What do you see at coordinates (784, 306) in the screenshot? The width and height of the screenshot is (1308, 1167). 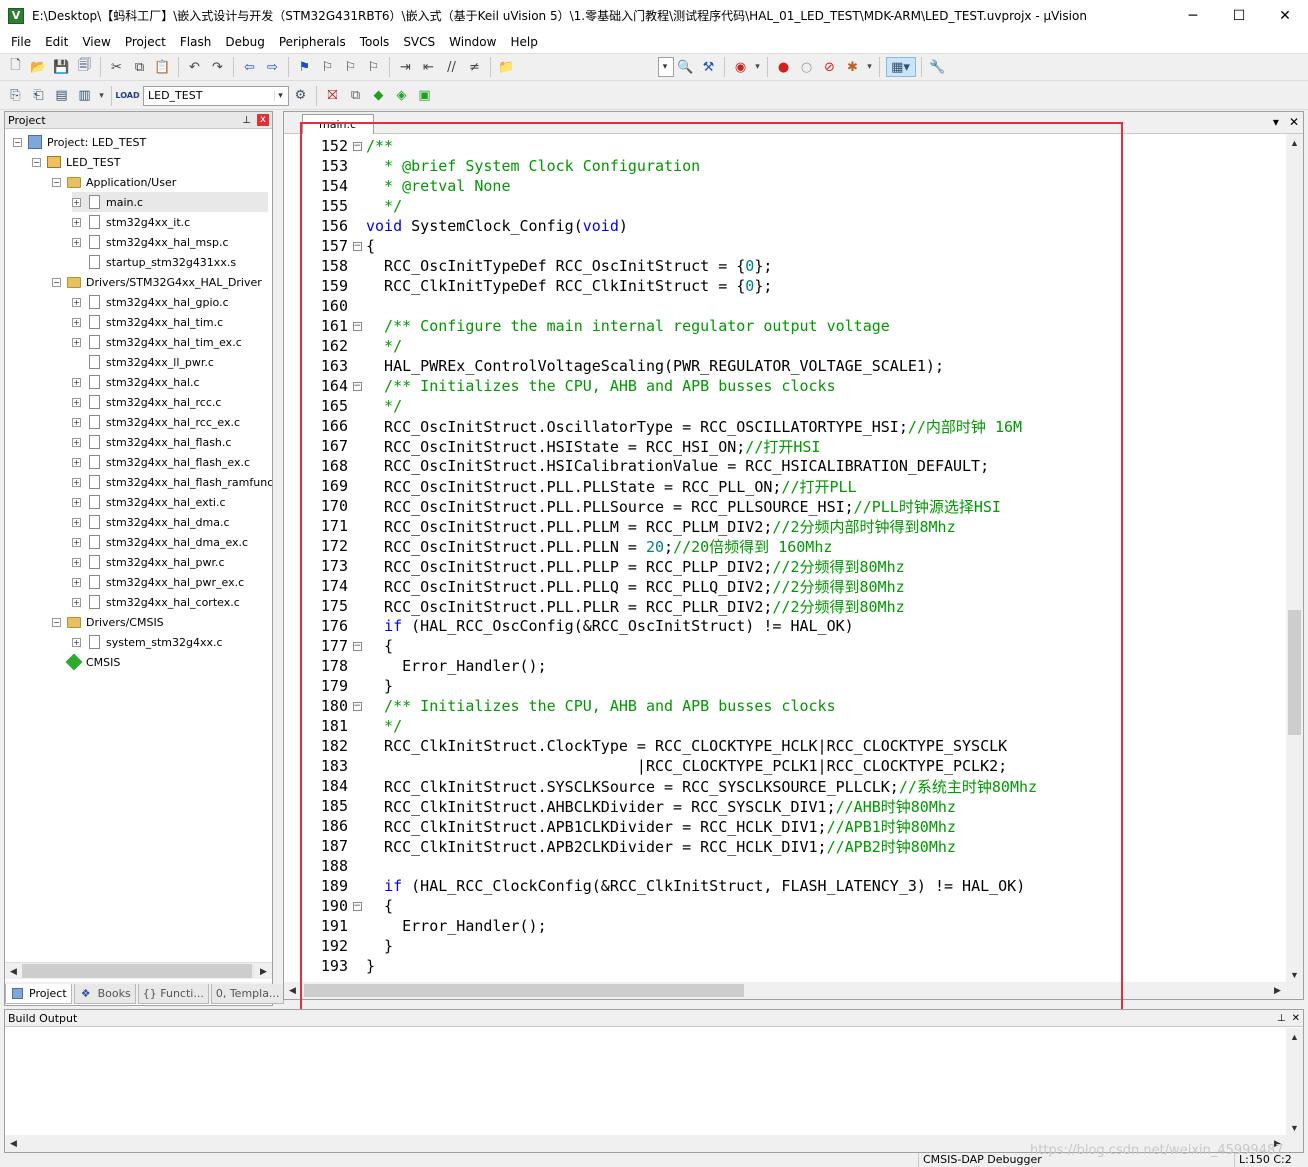 I see `code-line: 160` at bounding box center [784, 306].